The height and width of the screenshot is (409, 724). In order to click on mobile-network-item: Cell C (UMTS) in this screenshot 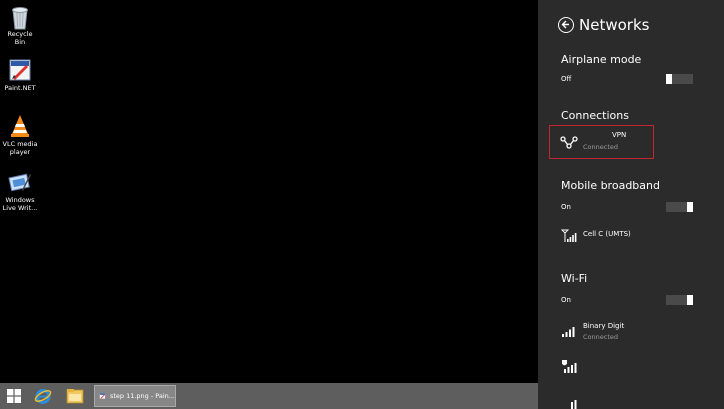, I will do `click(626, 236)`.